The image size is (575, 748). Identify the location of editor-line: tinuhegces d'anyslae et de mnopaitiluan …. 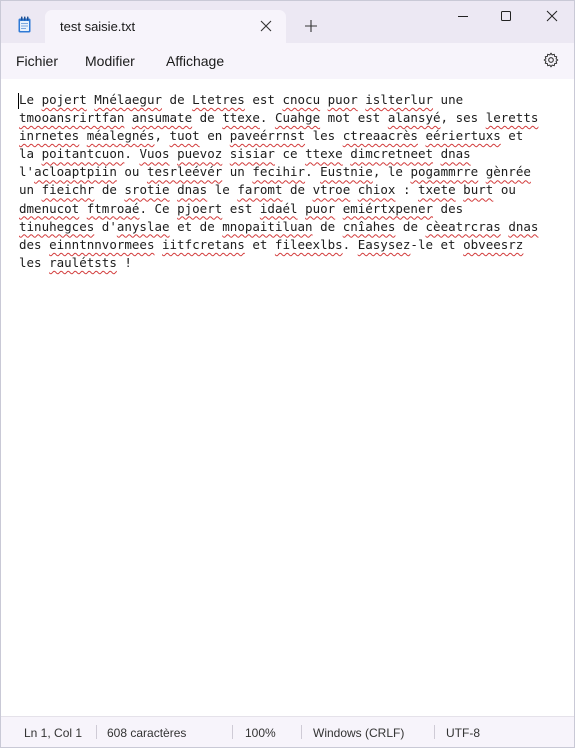
(279, 226).